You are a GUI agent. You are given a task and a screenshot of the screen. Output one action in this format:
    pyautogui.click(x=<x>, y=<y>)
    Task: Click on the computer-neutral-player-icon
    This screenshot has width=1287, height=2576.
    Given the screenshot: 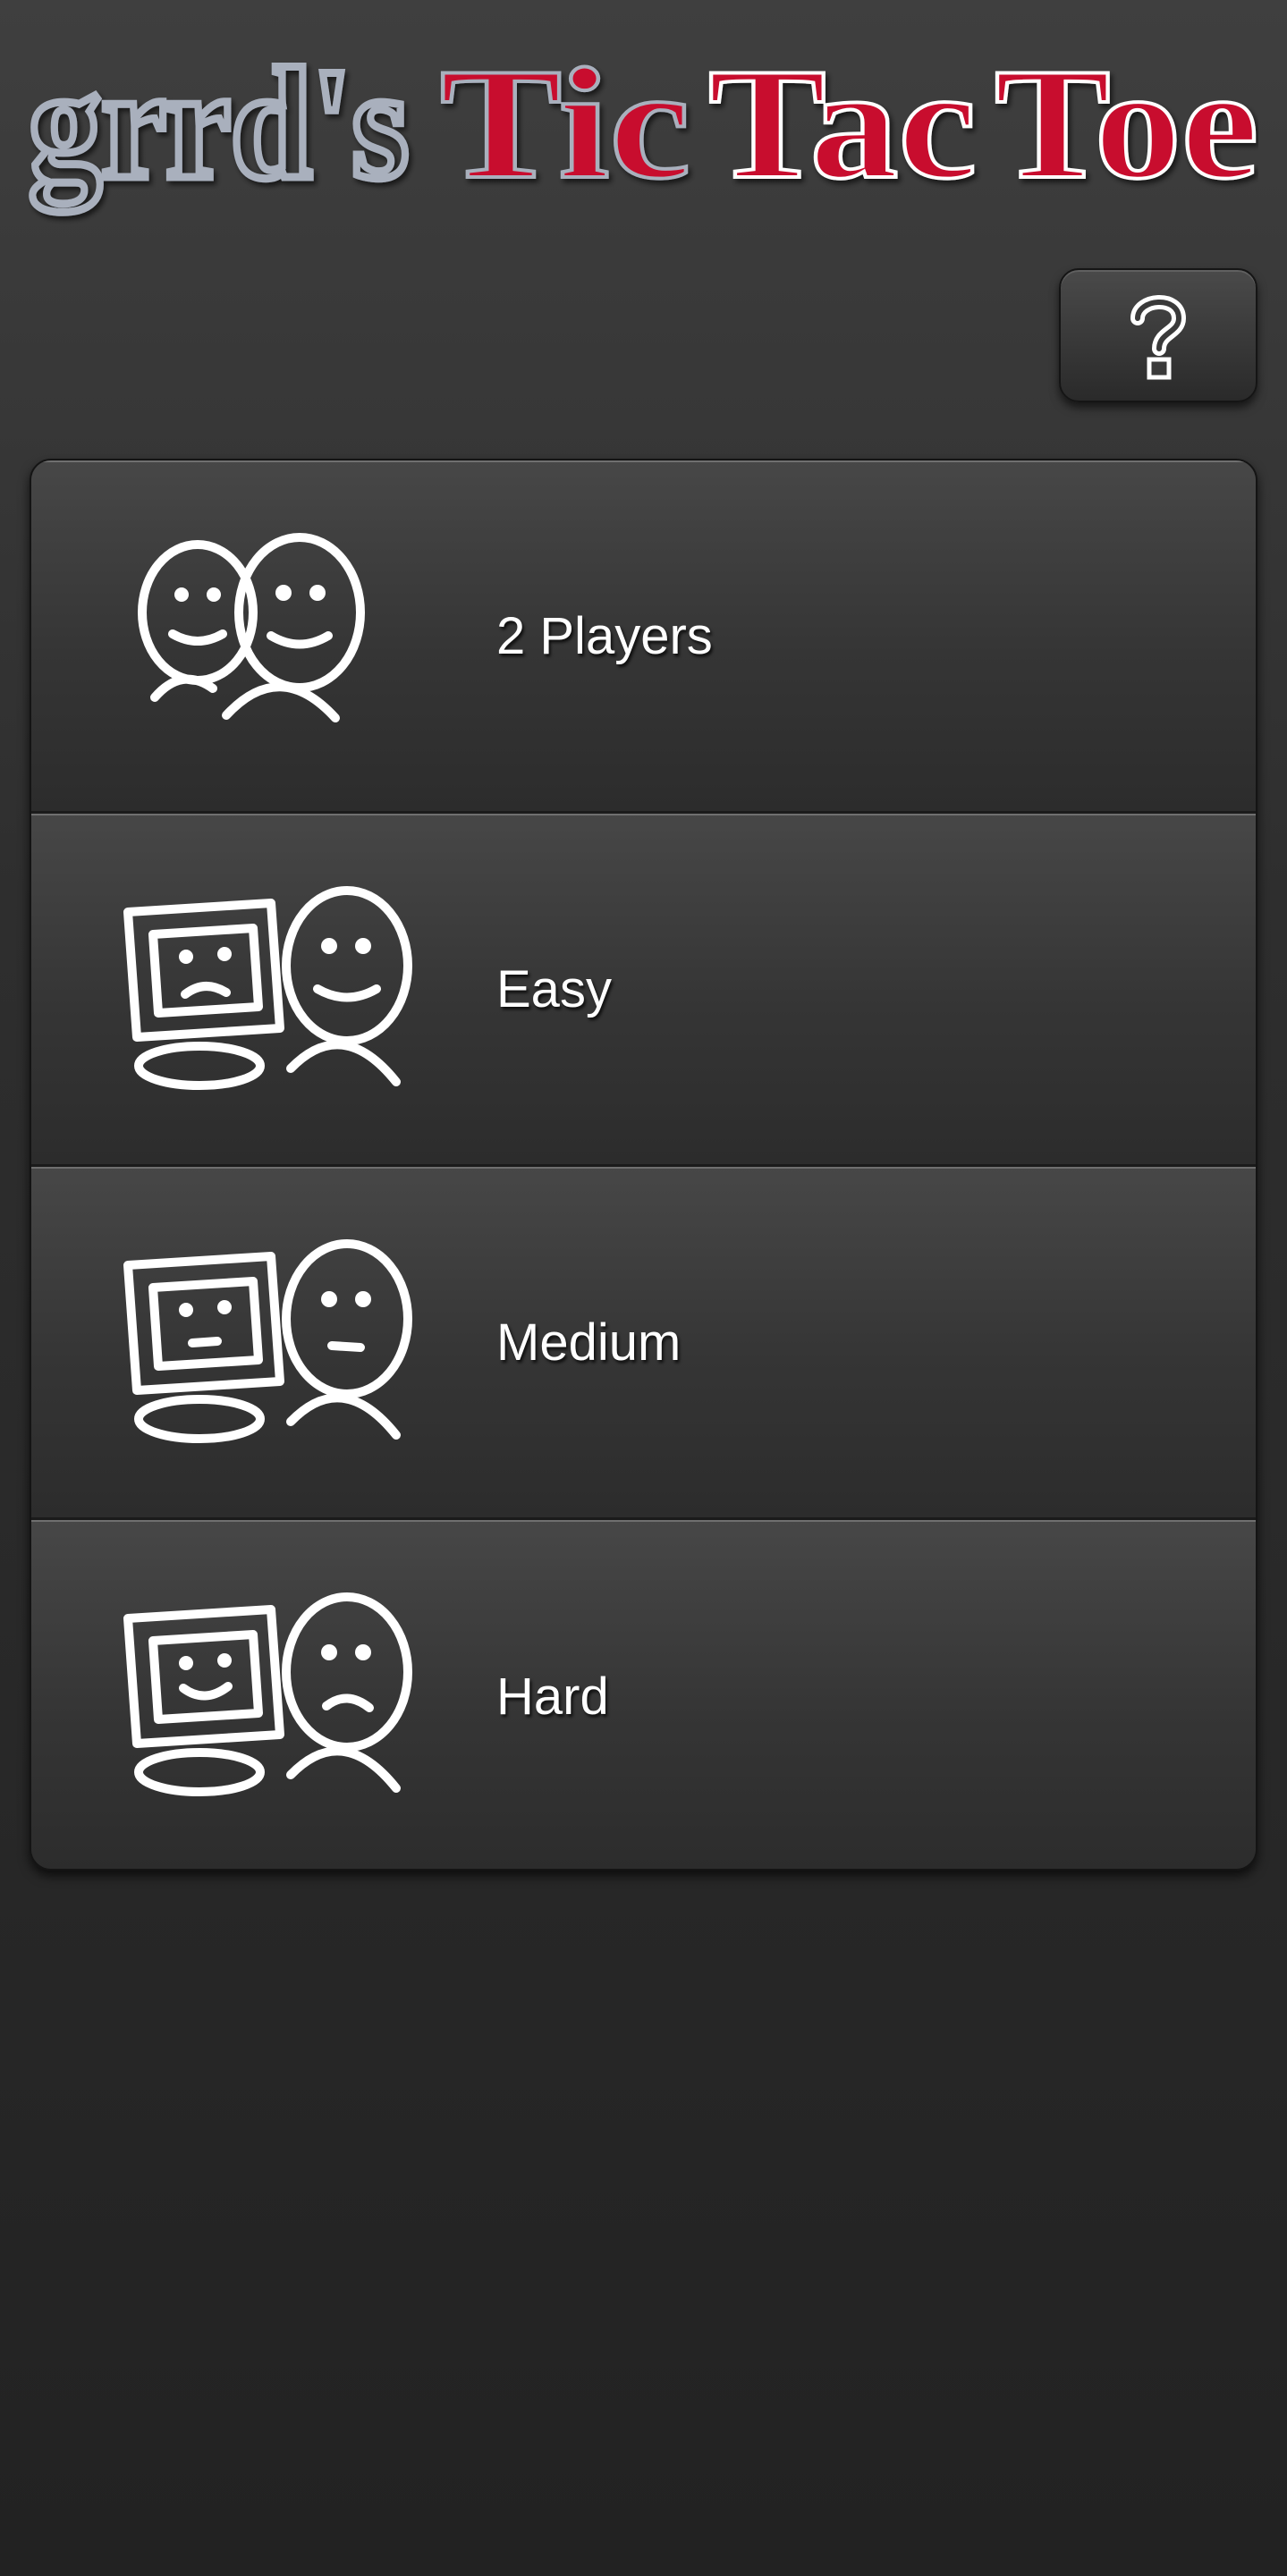 What is the action you would take?
    pyautogui.click(x=267, y=1341)
    